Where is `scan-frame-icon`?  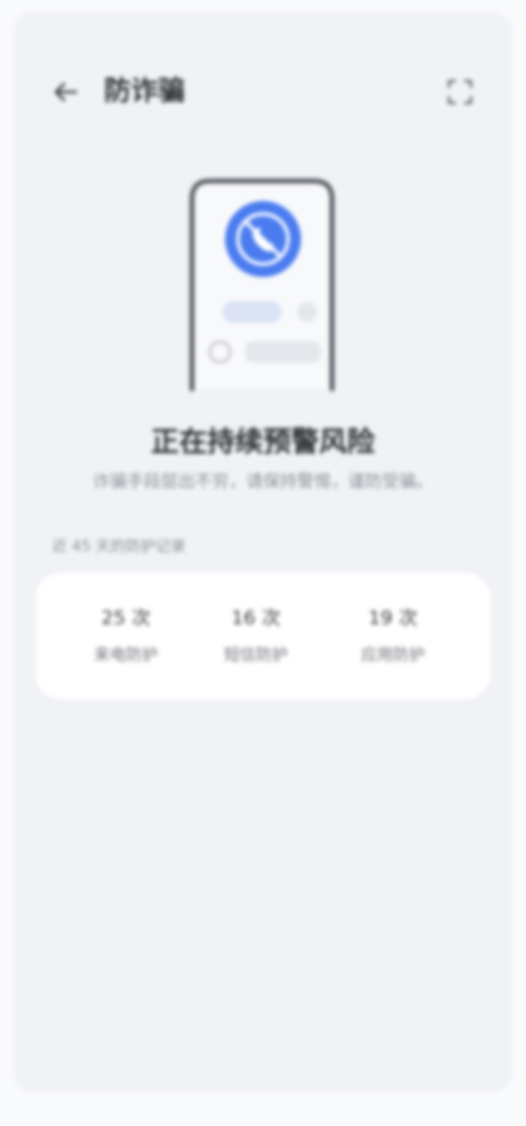
scan-frame-icon is located at coordinates (460, 92).